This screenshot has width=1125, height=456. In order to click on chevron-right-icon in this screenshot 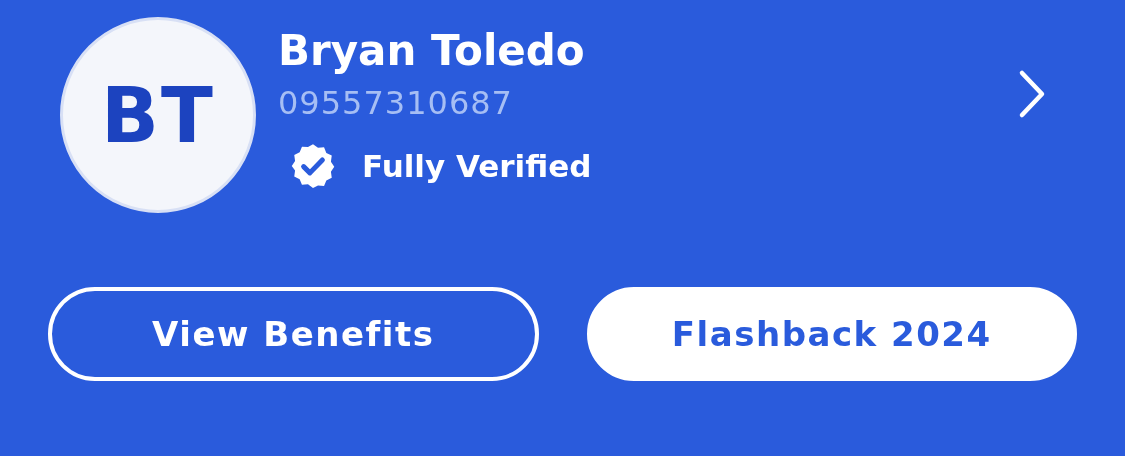, I will do `click(1032, 94)`.